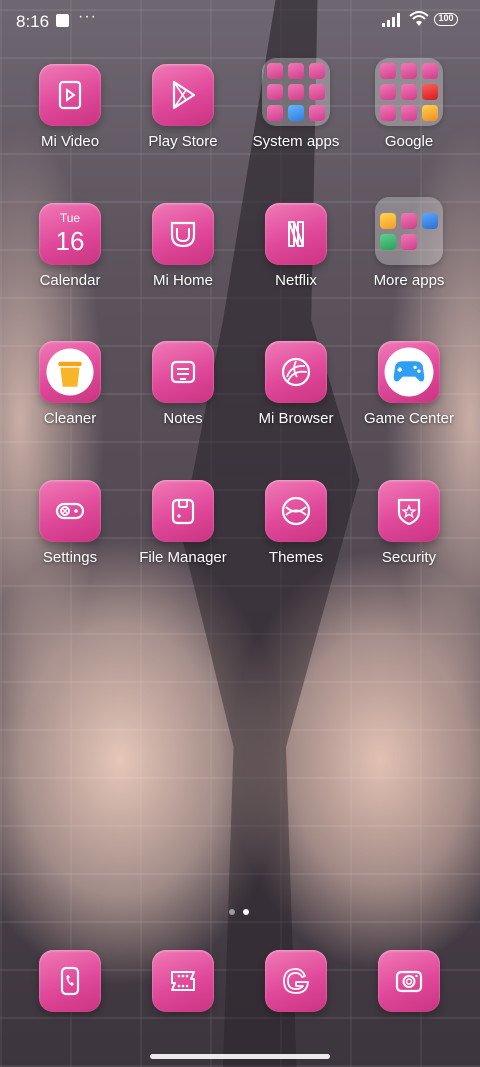 The width and height of the screenshot is (480, 1067). Describe the element at coordinates (296, 511) in the screenshot. I see `themes-icon` at that location.